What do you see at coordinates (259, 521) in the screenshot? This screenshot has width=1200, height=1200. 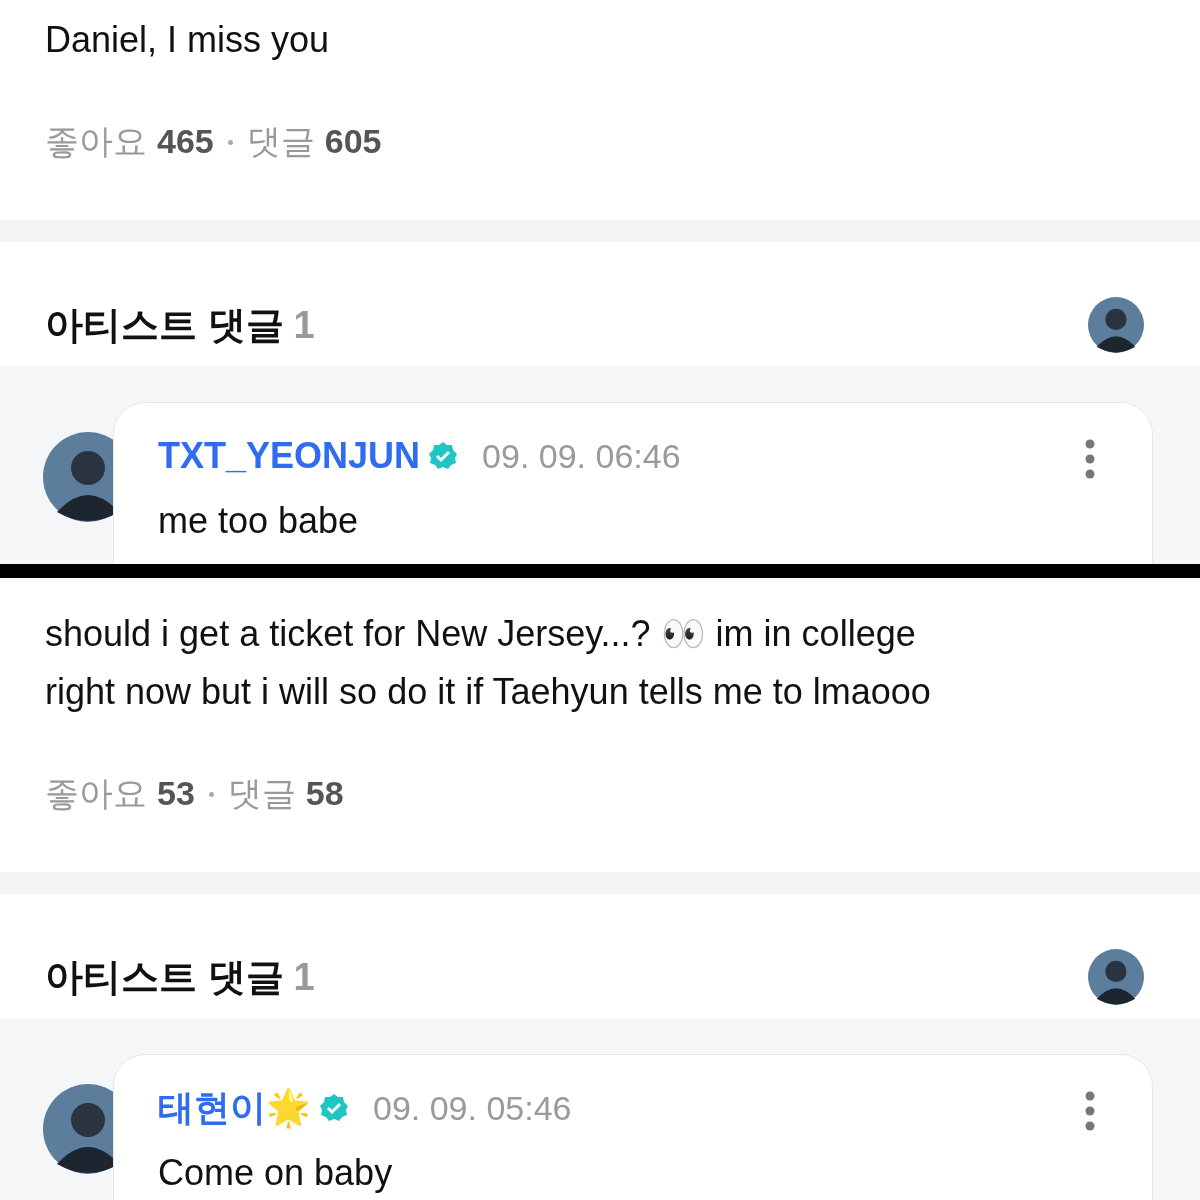 I see `comment-text: me too babe` at bounding box center [259, 521].